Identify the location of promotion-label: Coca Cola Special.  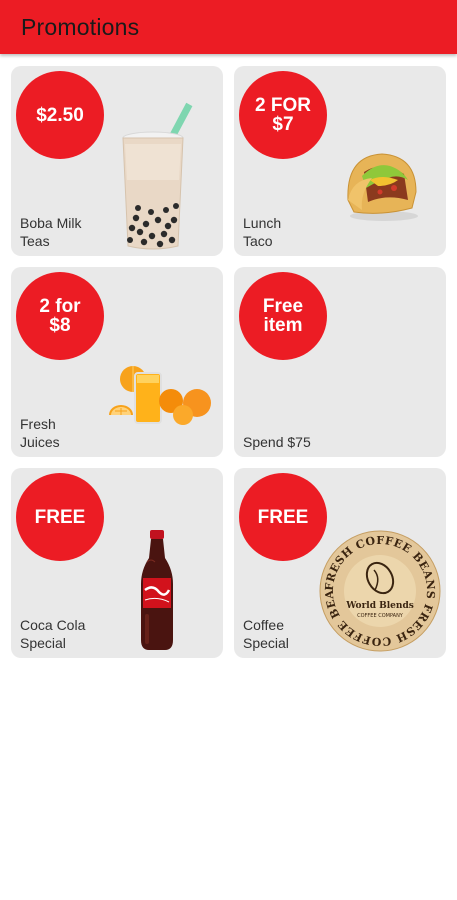
(53, 634).